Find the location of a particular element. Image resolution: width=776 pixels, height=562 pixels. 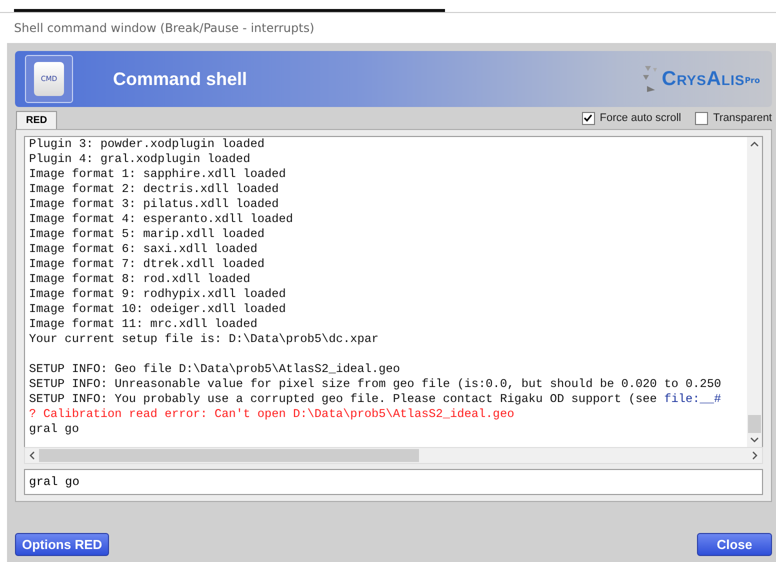

console-line: Image format 6: saxi.xdll loaded is located at coordinates (143, 249).